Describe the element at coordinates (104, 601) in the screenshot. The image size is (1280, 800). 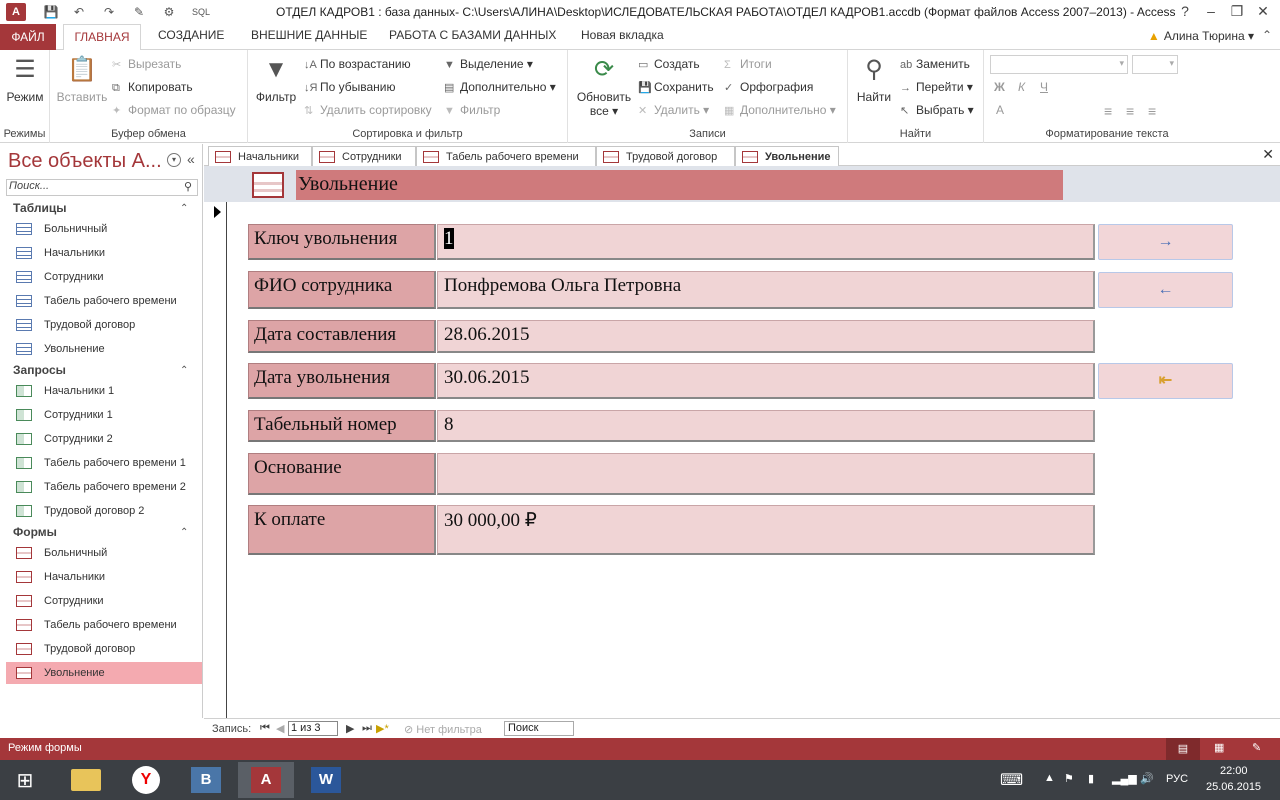
I see `nav-item-form: Сотрудники` at that location.